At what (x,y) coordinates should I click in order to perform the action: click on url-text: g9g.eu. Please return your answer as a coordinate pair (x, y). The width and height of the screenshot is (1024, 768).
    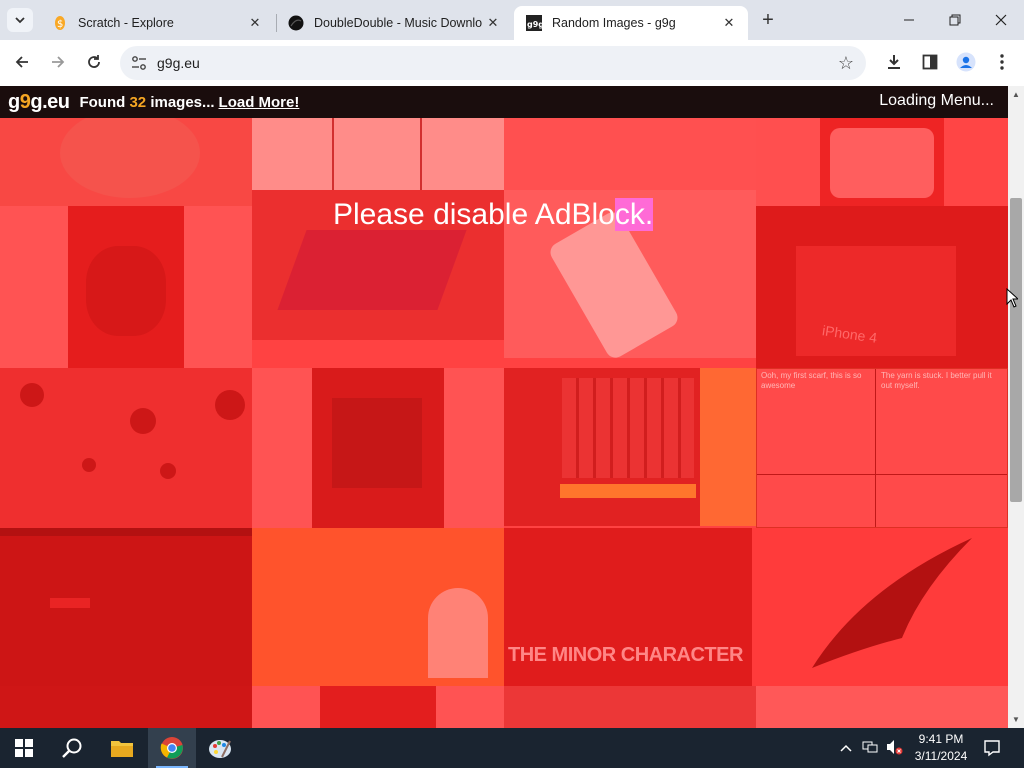
    Looking at the image, I should click on (178, 63).